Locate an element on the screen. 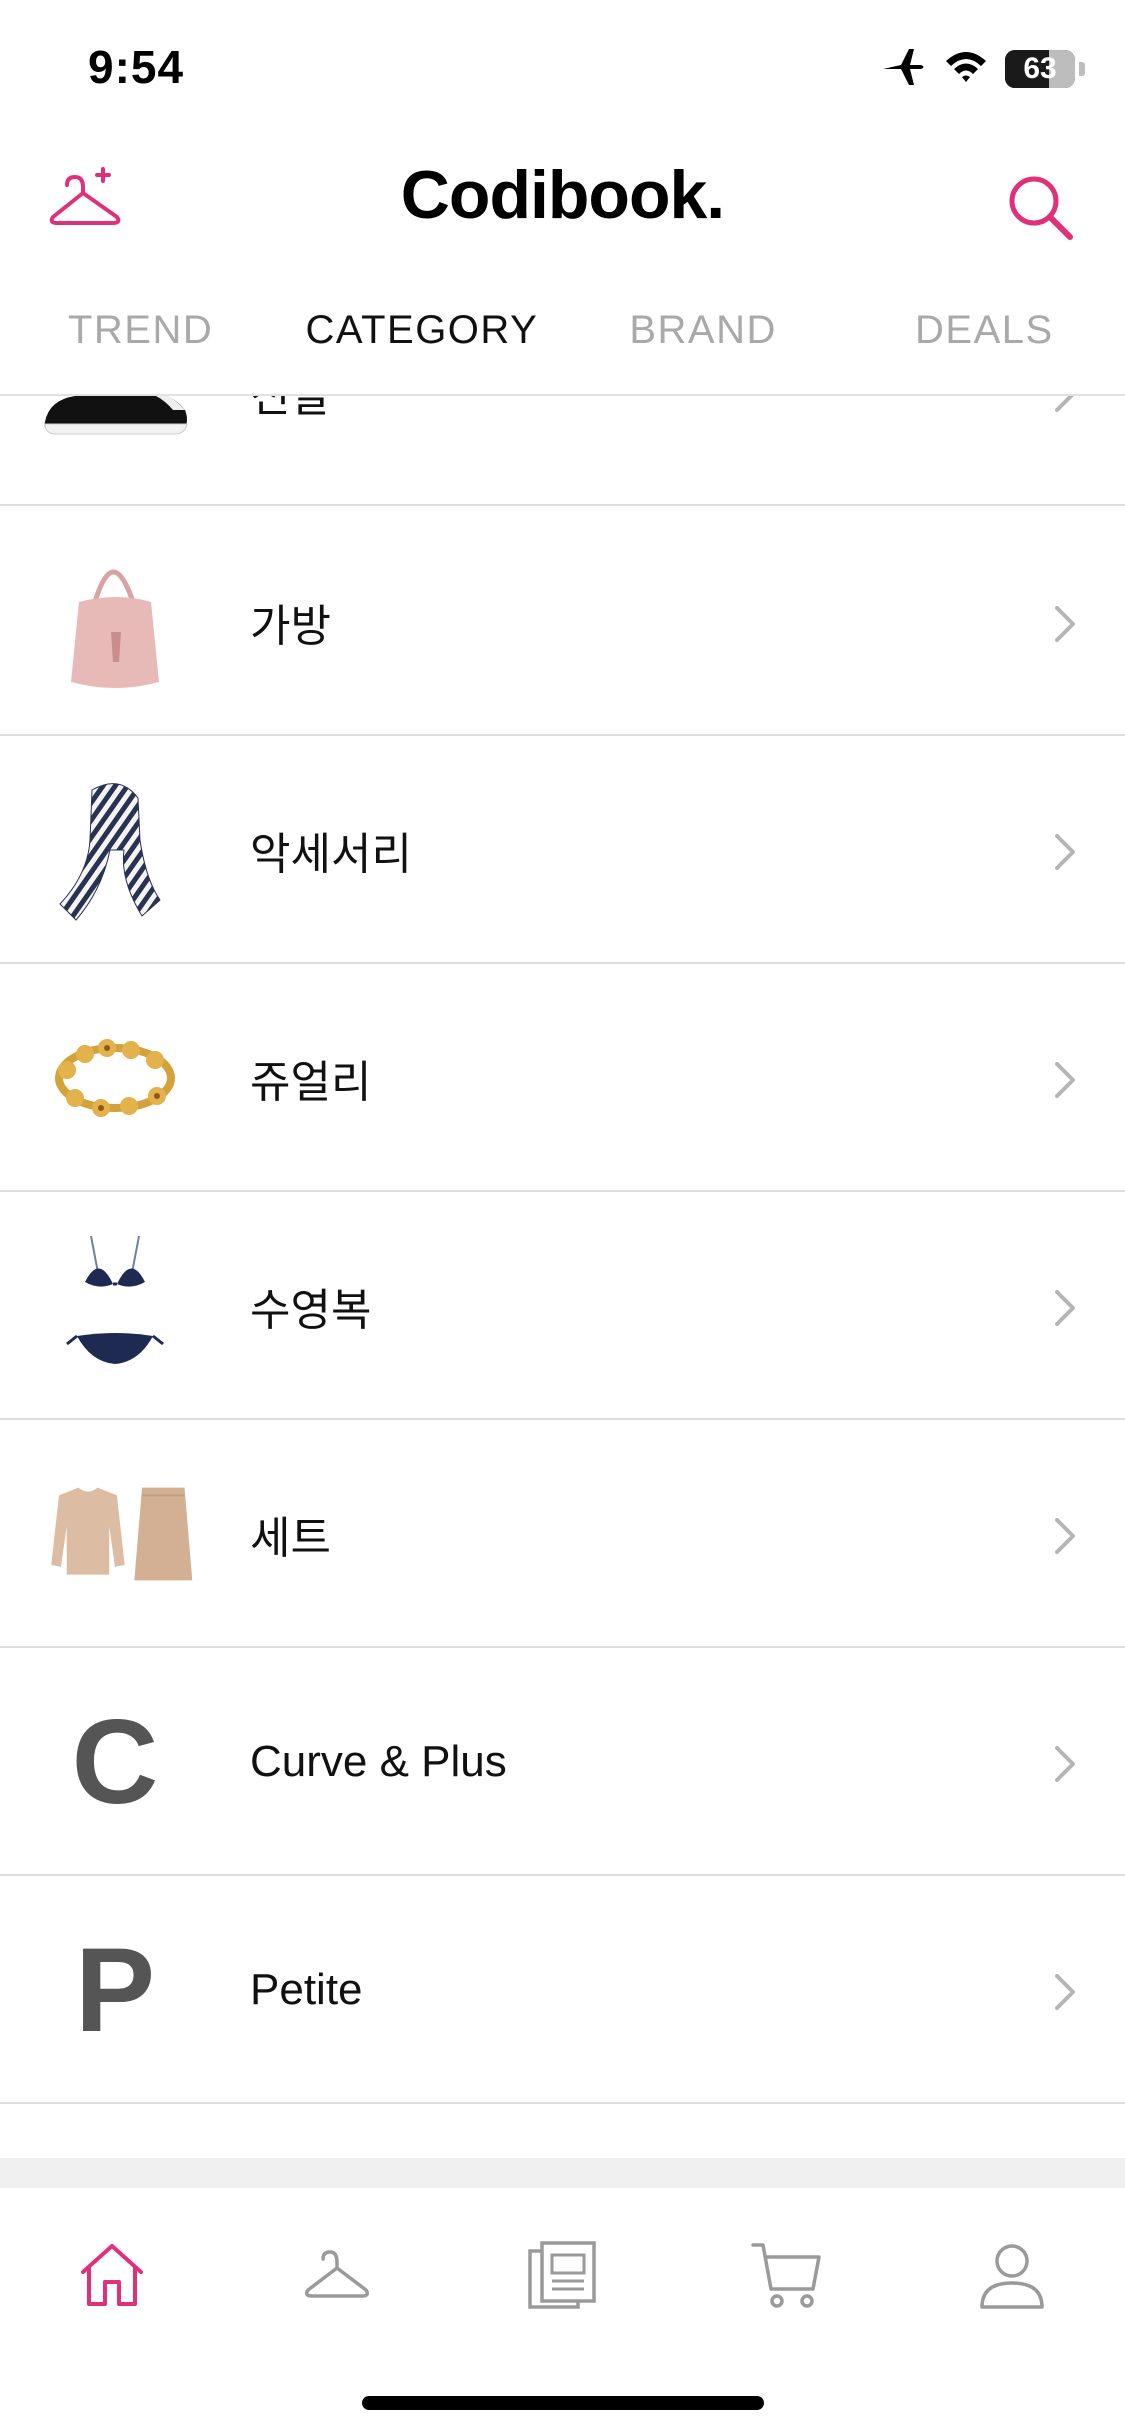 This screenshot has height=2436, width=1125. tab-category: CATEGORY is located at coordinates (421, 345).